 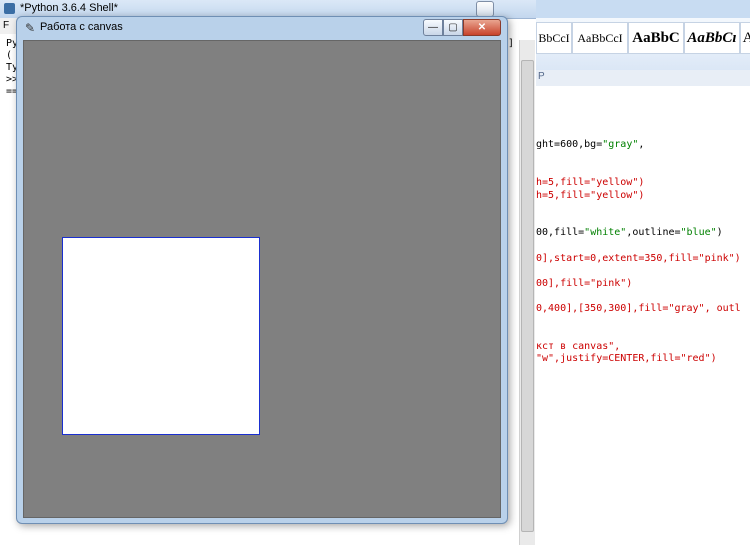 I want to click on maximize-icon: ▢, so click(x=453, y=27).